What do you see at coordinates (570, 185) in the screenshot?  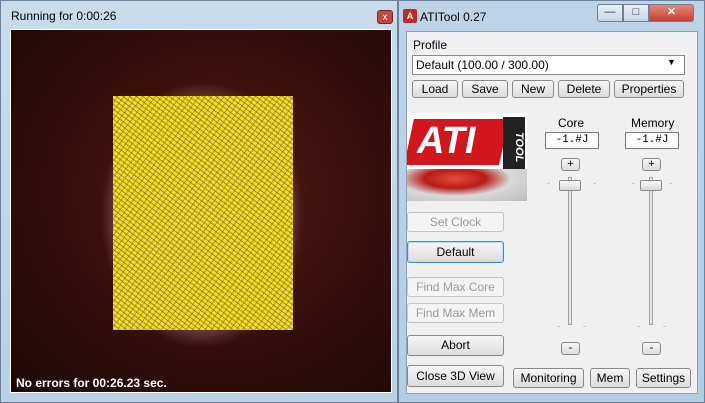 I see `core-slider-thumb` at bounding box center [570, 185].